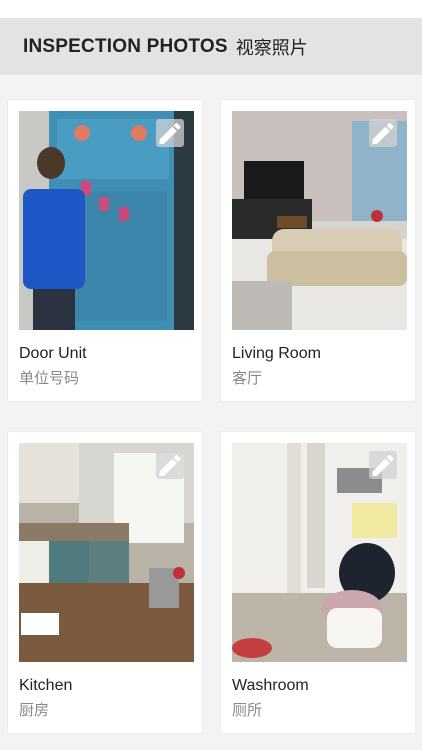 The image size is (422, 750). What do you see at coordinates (53, 353) in the screenshot?
I see `photo-label: Door Unit` at bounding box center [53, 353].